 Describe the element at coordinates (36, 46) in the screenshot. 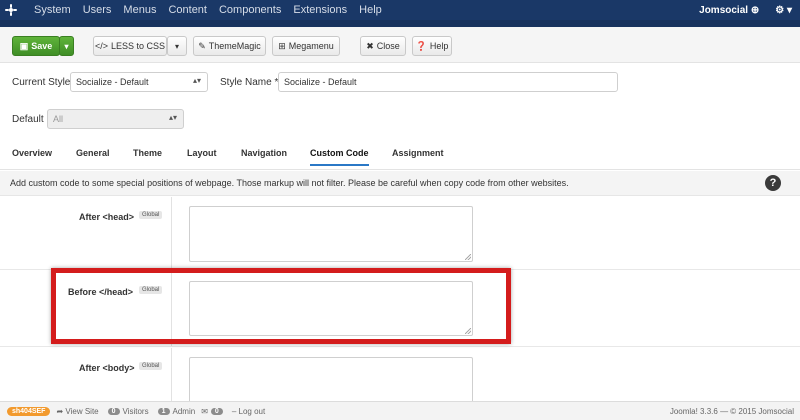

I see `save-button: ▣ Save` at that location.